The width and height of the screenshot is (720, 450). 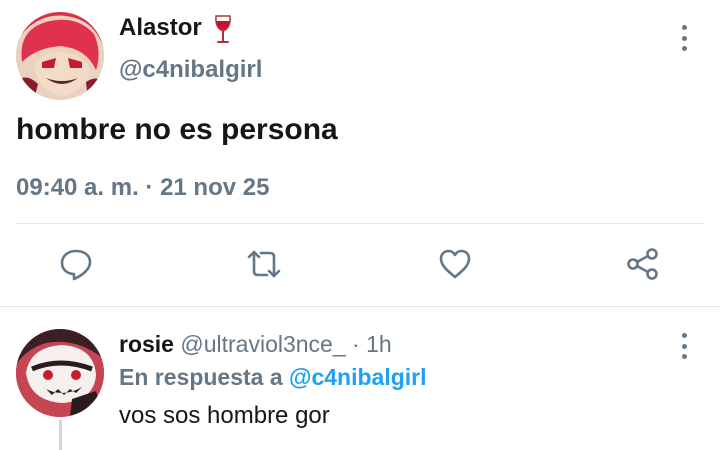 I want to click on tweet-timestamp: 09:40 a. m. · 21 nov 25, so click(x=142, y=188).